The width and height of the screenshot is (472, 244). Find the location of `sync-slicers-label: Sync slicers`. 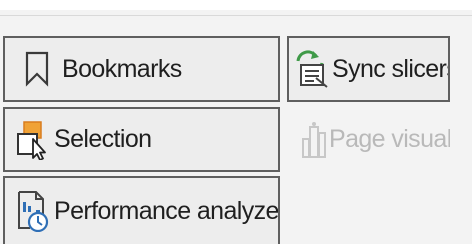

sync-slicers-label: Sync slicers is located at coordinates (391, 68).